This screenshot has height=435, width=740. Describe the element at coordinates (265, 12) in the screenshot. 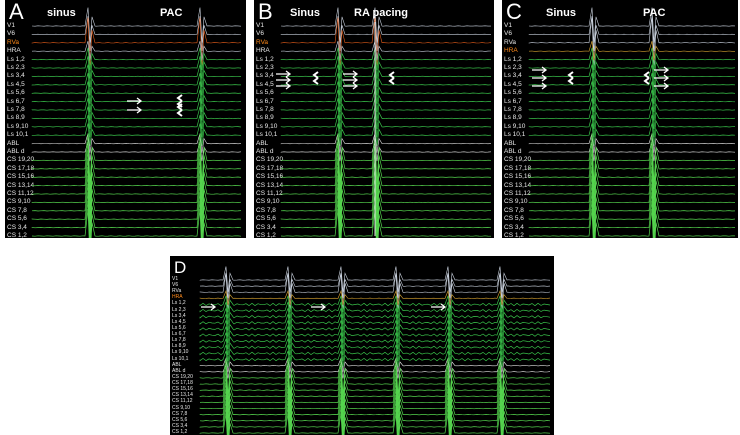

I see `panel-label-b: B` at that location.